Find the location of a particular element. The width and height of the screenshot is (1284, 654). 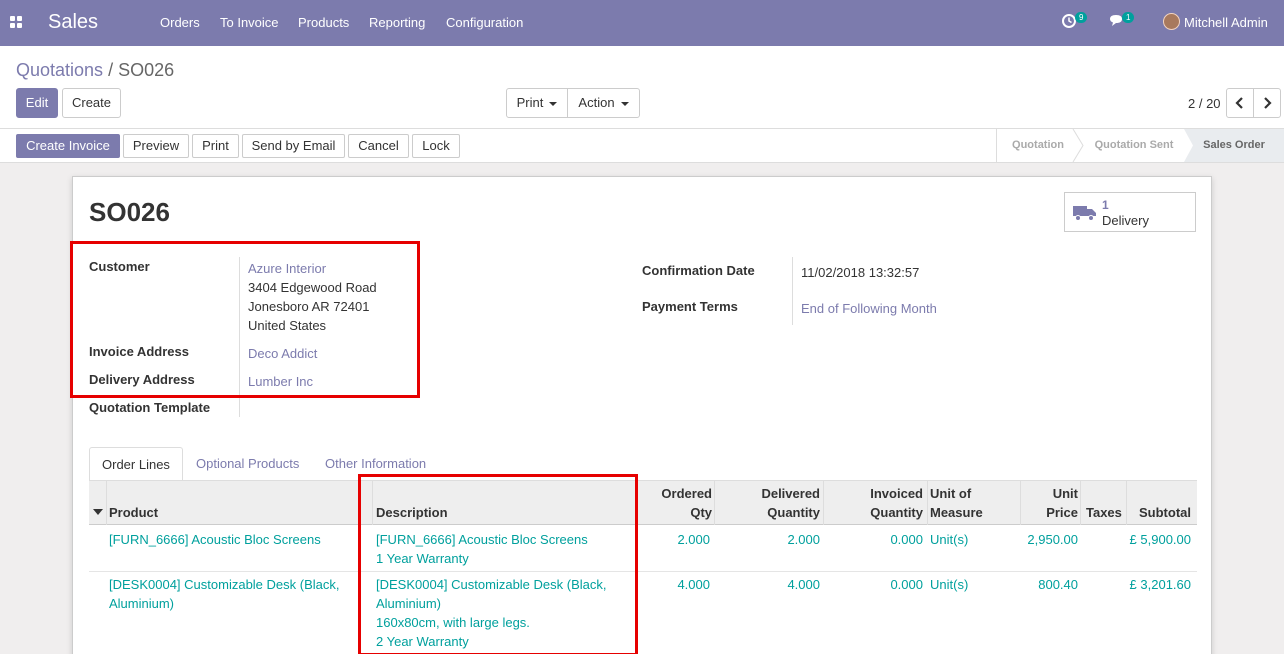

pager-previous-button is located at coordinates (1240, 103).